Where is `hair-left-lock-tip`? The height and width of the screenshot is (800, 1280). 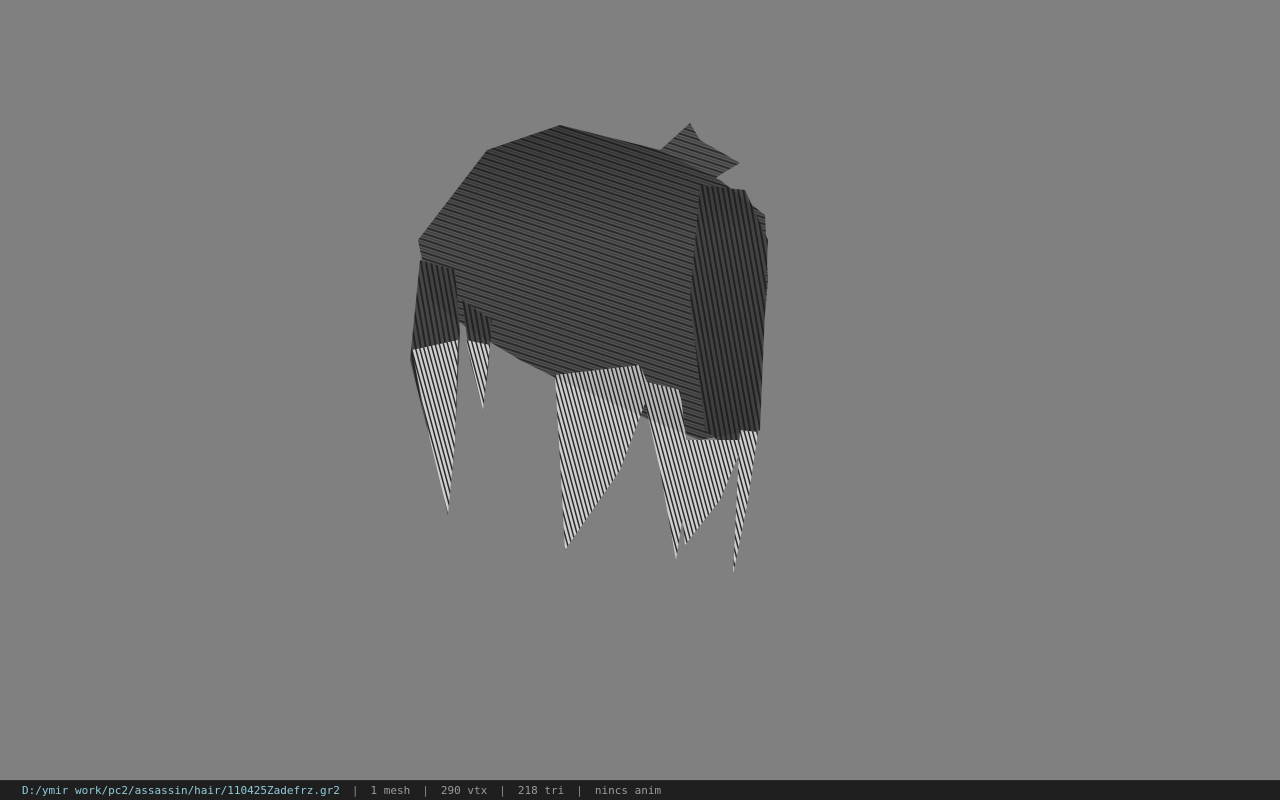 hair-left-lock-tip is located at coordinates (435, 427).